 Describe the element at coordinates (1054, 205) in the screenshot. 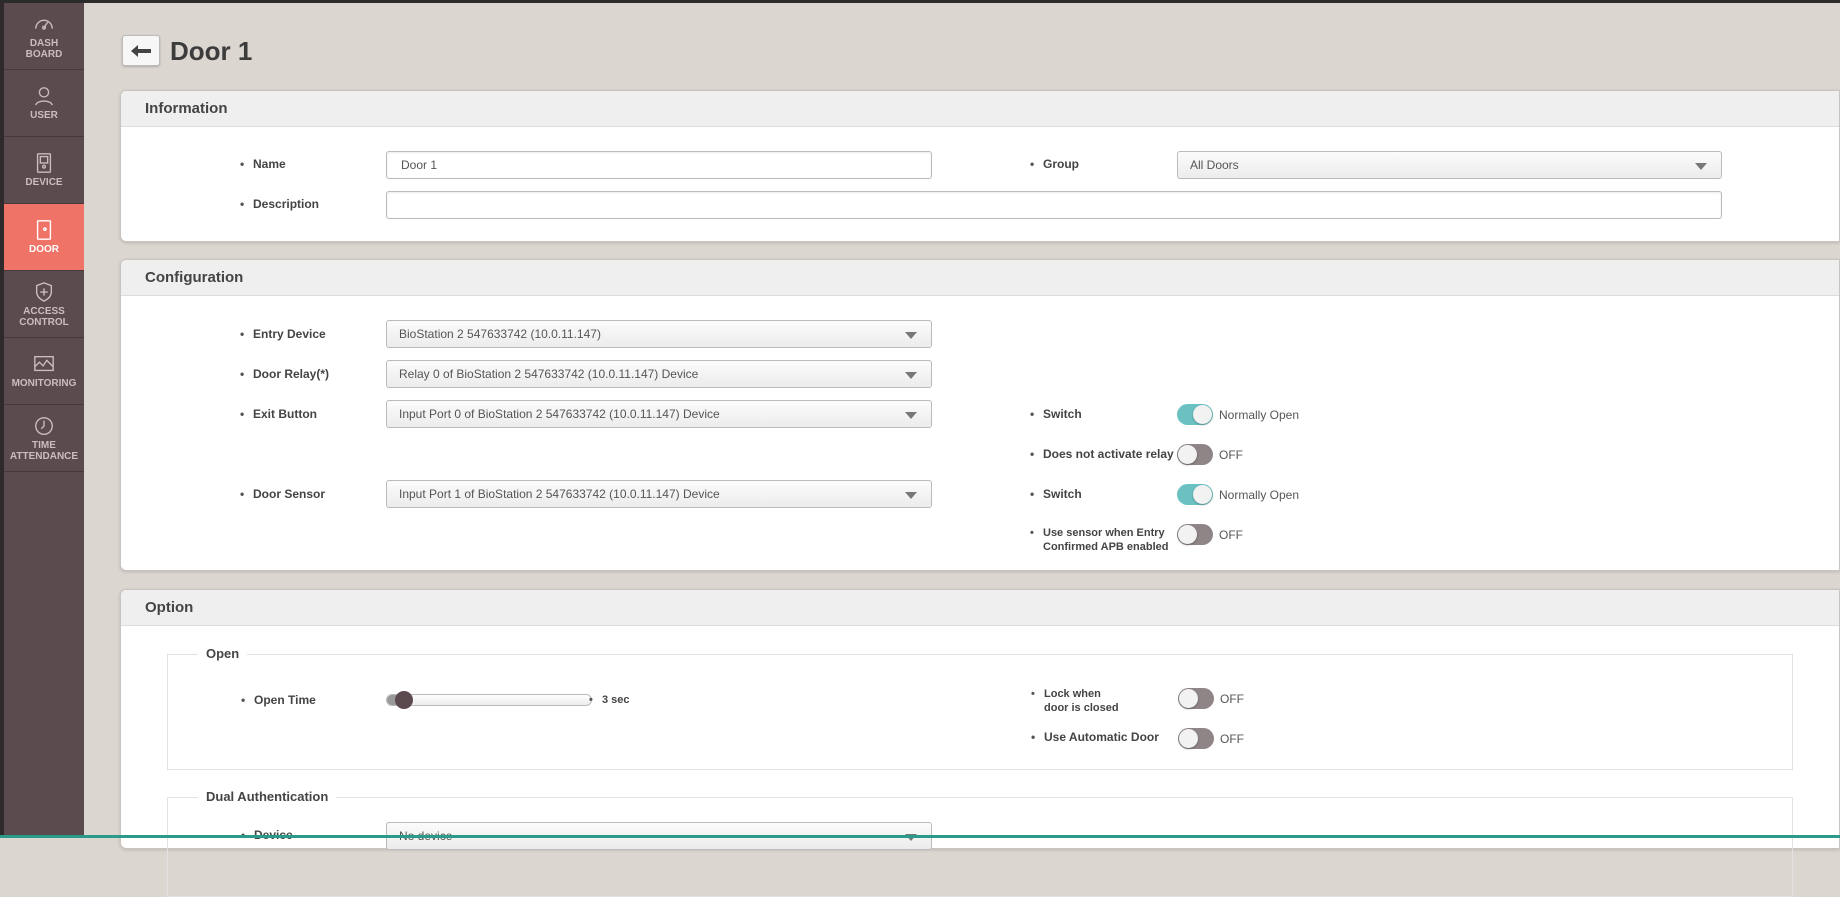

I see `description-input` at that location.